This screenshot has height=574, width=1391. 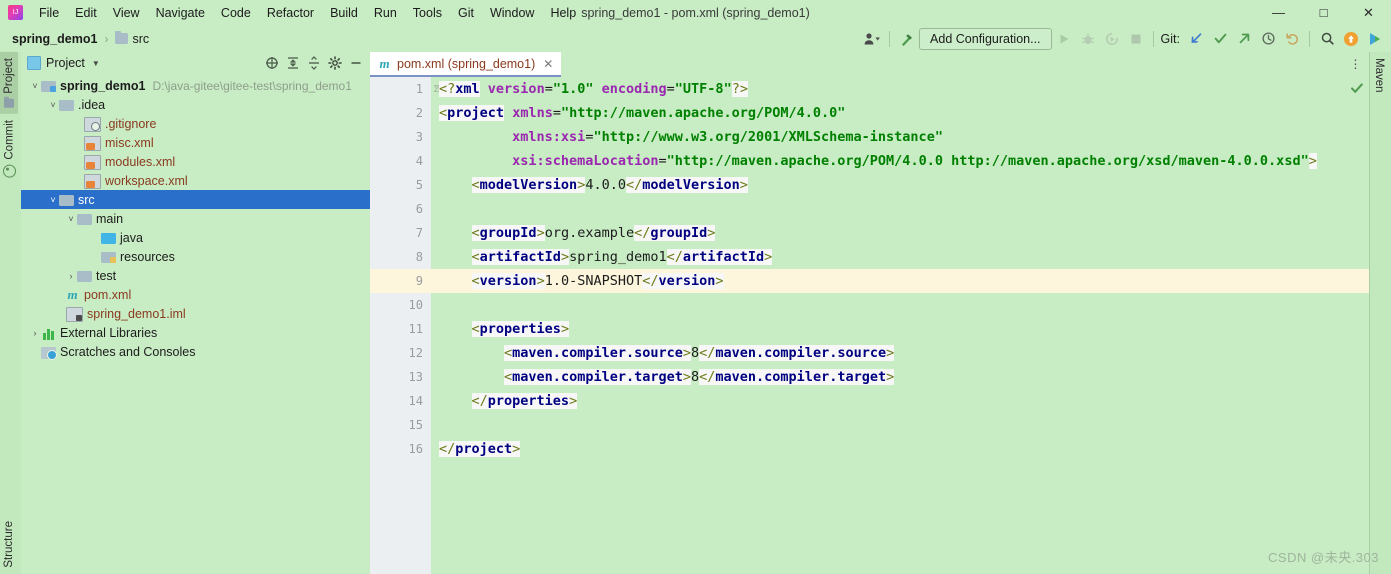 I want to click on line-number: 5, so click(x=419, y=185).